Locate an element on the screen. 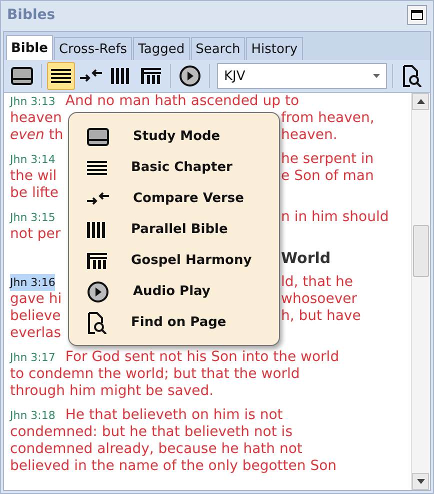 This screenshot has height=494, width=434. verse-text: h, but have is located at coordinates (321, 316).